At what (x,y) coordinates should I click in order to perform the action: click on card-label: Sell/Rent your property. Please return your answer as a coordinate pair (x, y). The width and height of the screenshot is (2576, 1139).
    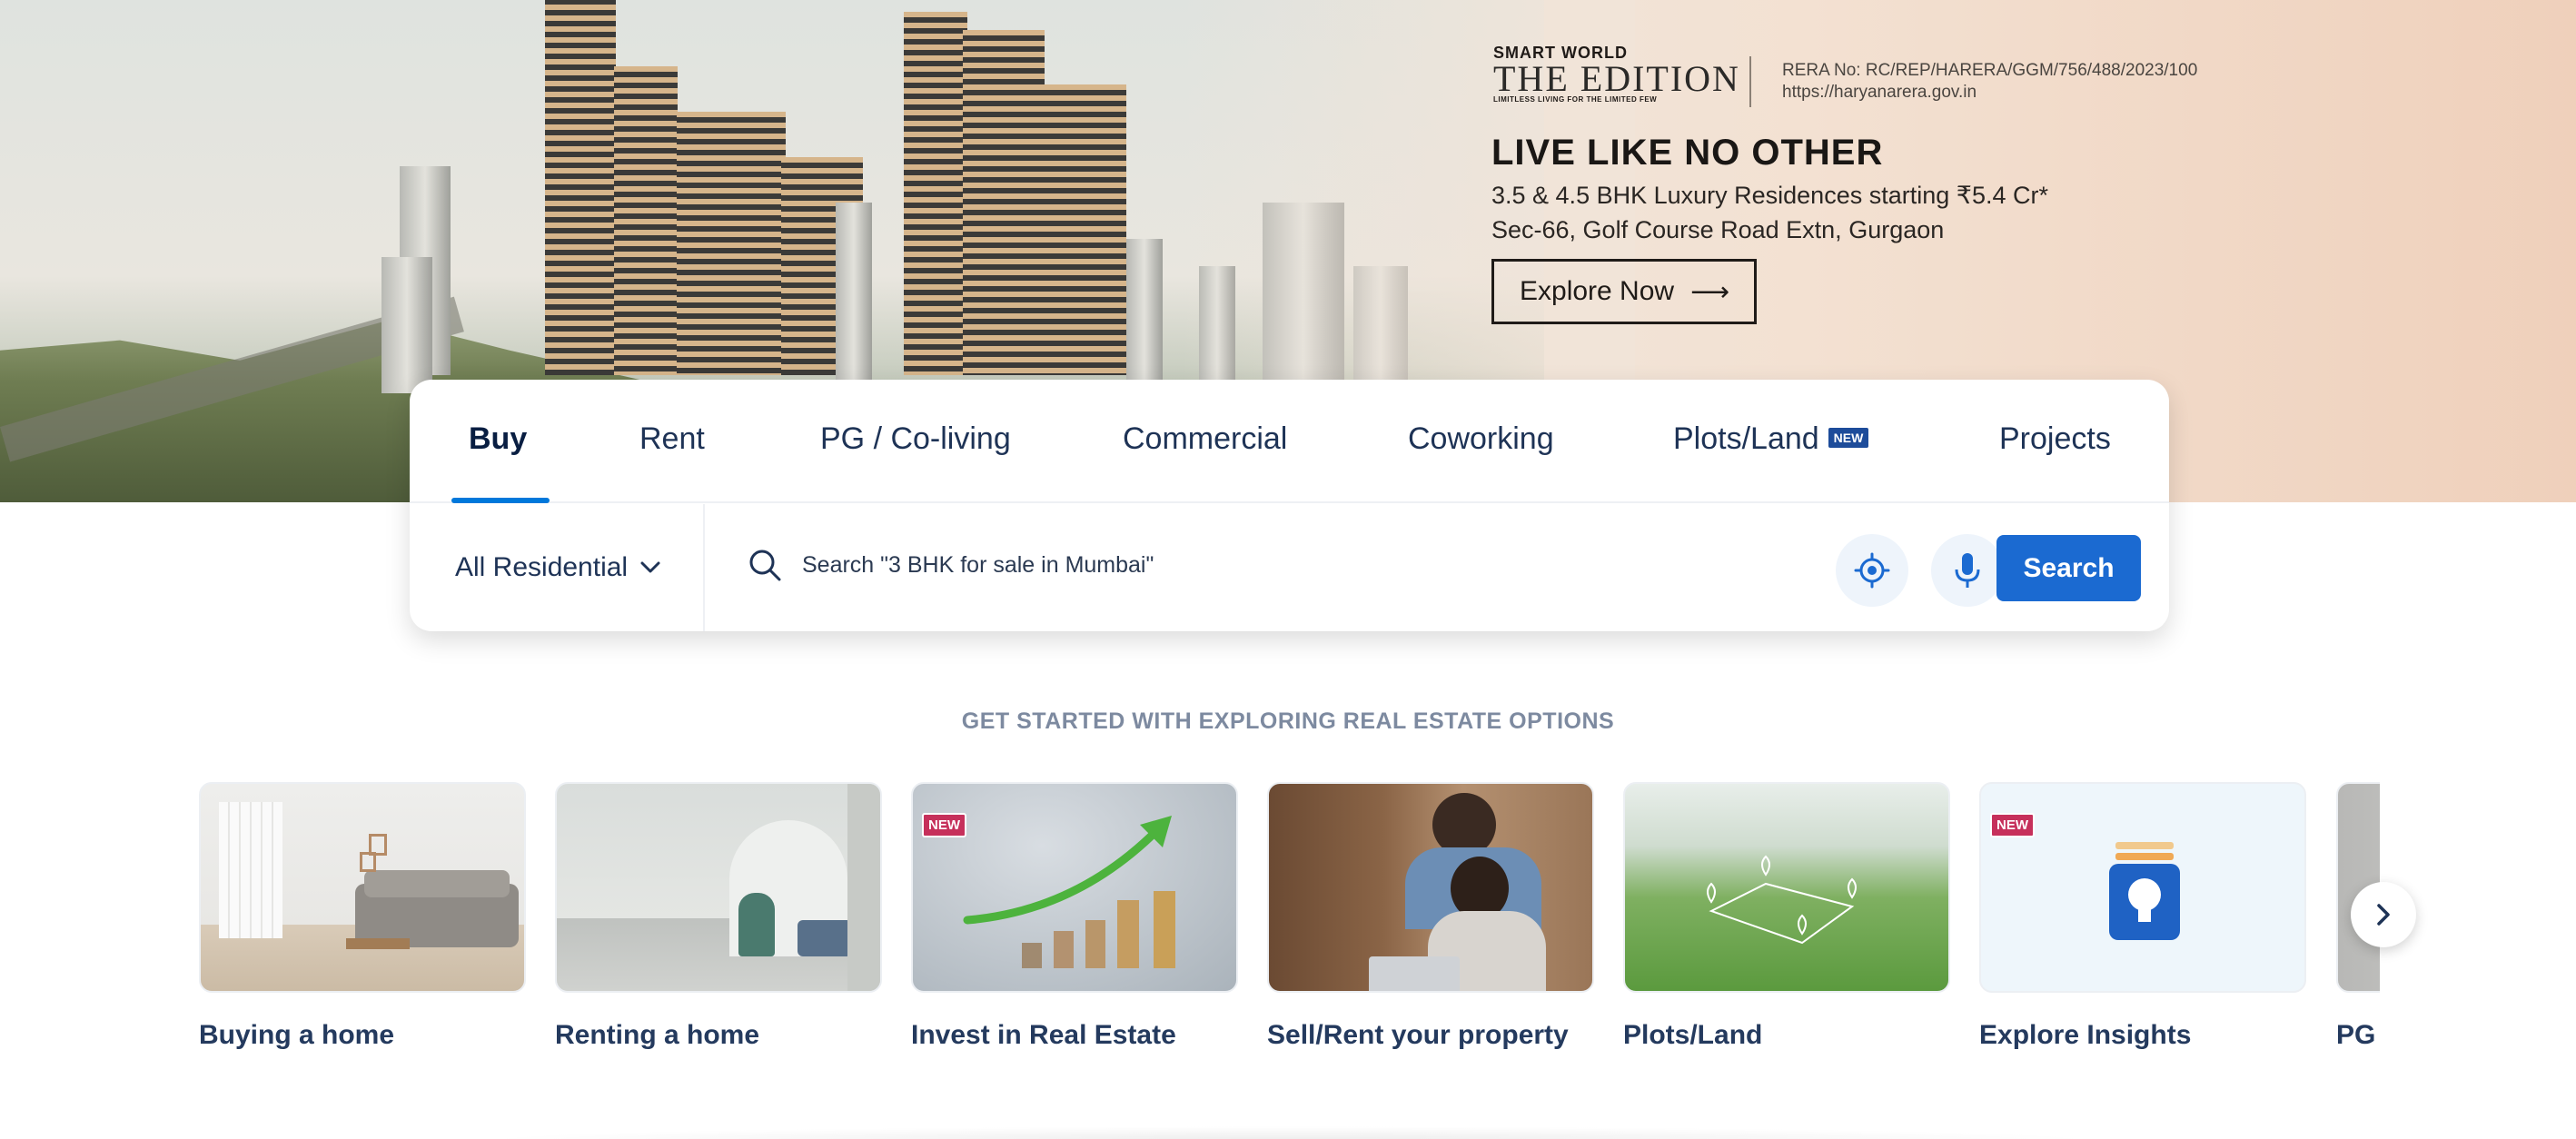
    Looking at the image, I should click on (1418, 1035).